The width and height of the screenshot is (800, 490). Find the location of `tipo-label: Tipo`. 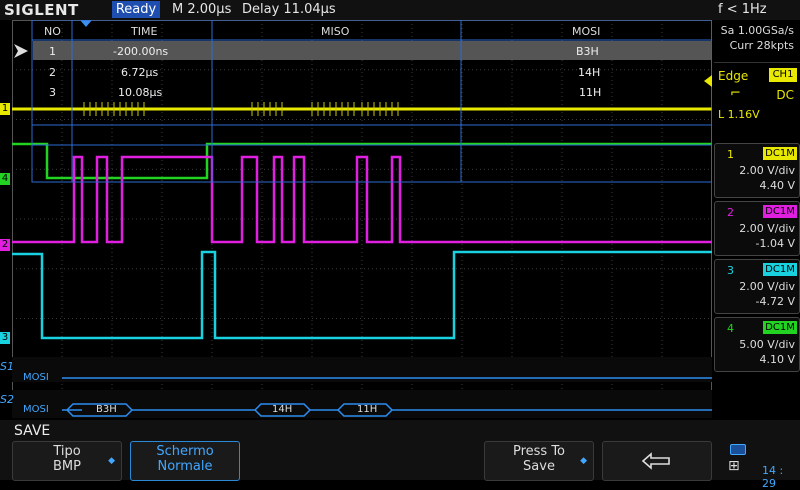

tipo-label: Tipo is located at coordinates (67, 451).